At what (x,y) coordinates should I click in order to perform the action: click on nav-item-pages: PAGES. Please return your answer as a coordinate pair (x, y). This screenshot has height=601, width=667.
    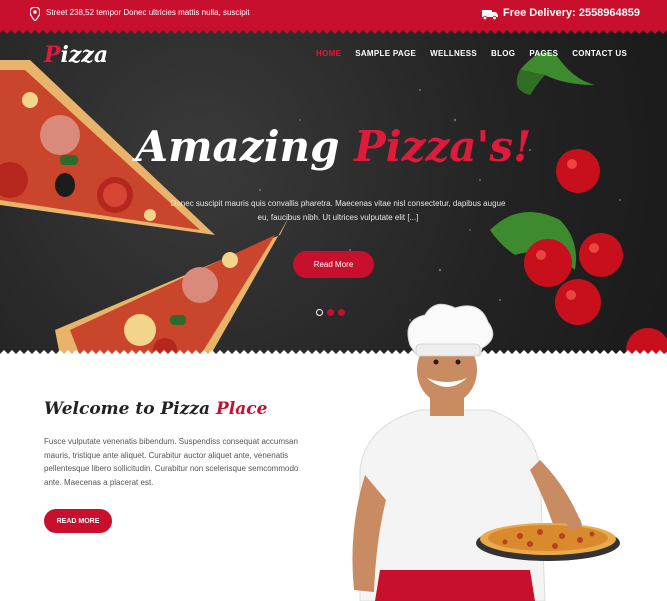
    Looking at the image, I should click on (543, 53).